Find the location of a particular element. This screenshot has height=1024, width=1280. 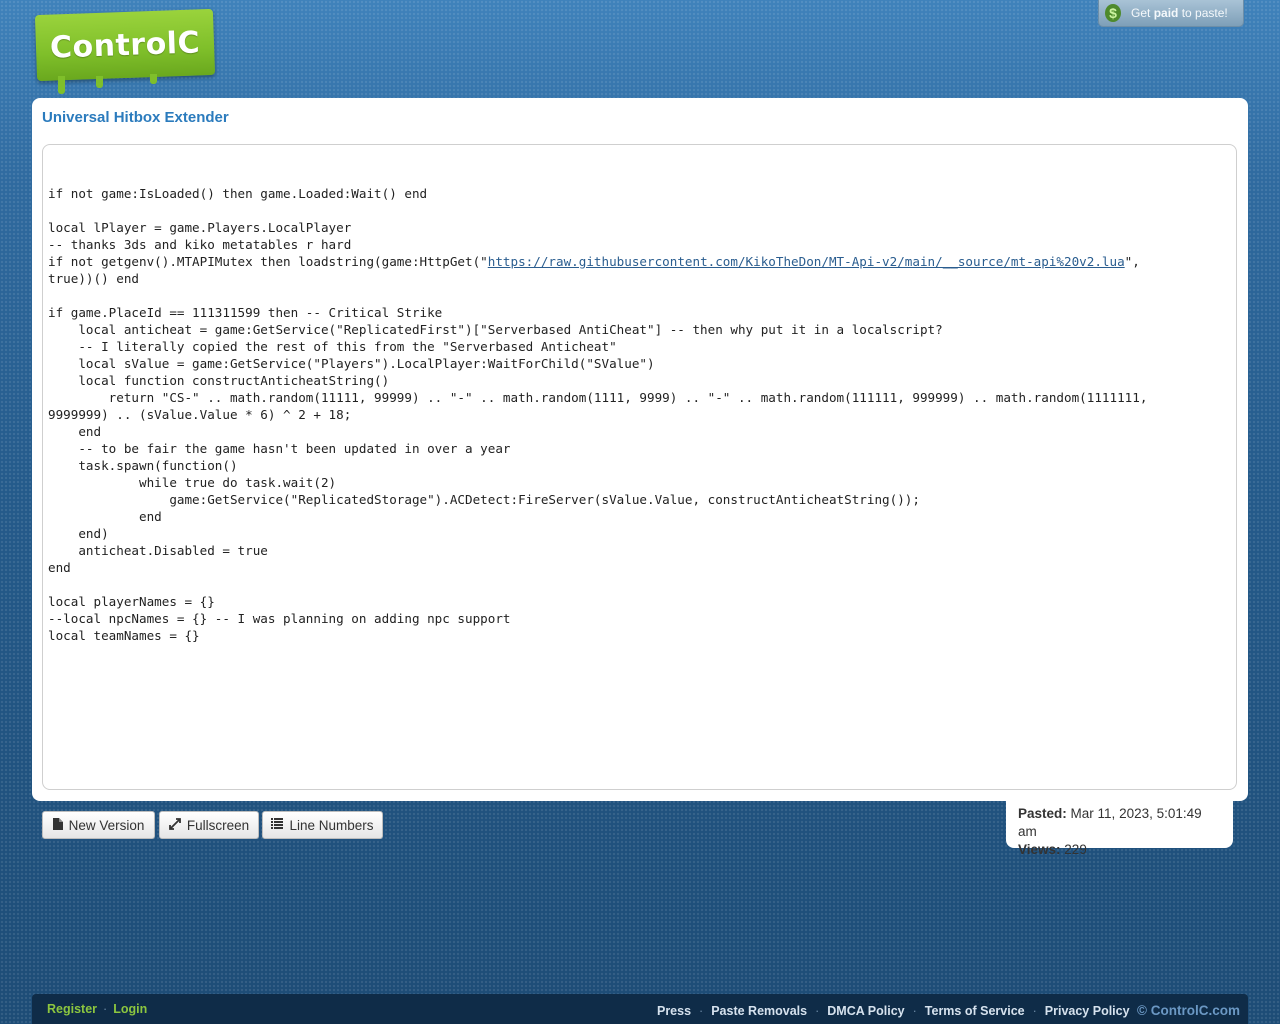

copyright: © ControlC.com is located at coordinates (1188, 1010).